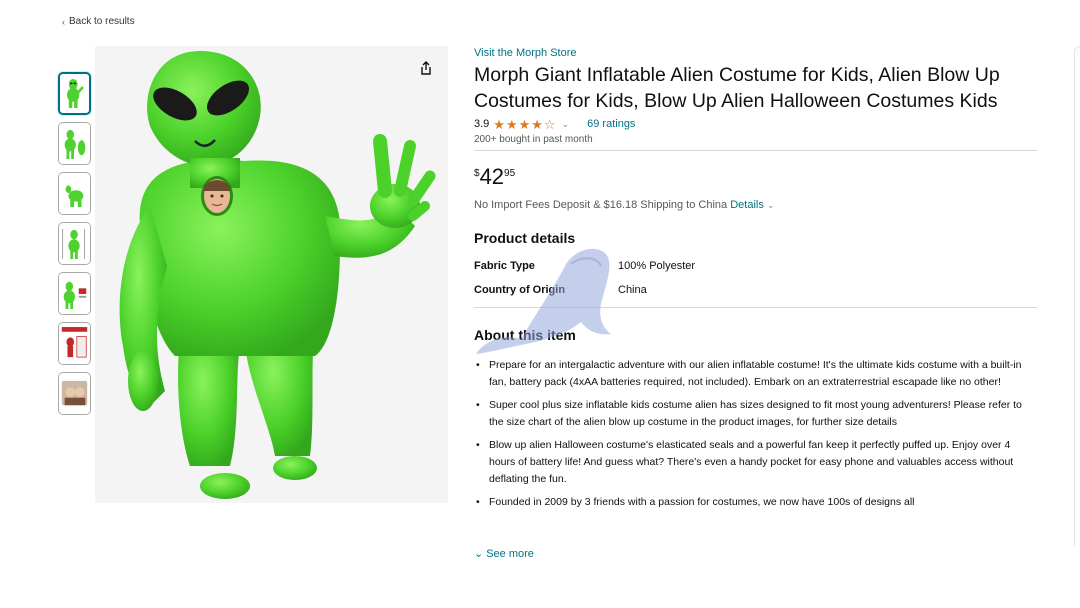 The image size is (1080, 608). What do you see at coordinates (657, 266) in the screenshot?
I see `product-details-value: 100% Polyester` at bounding box center [657, 266].